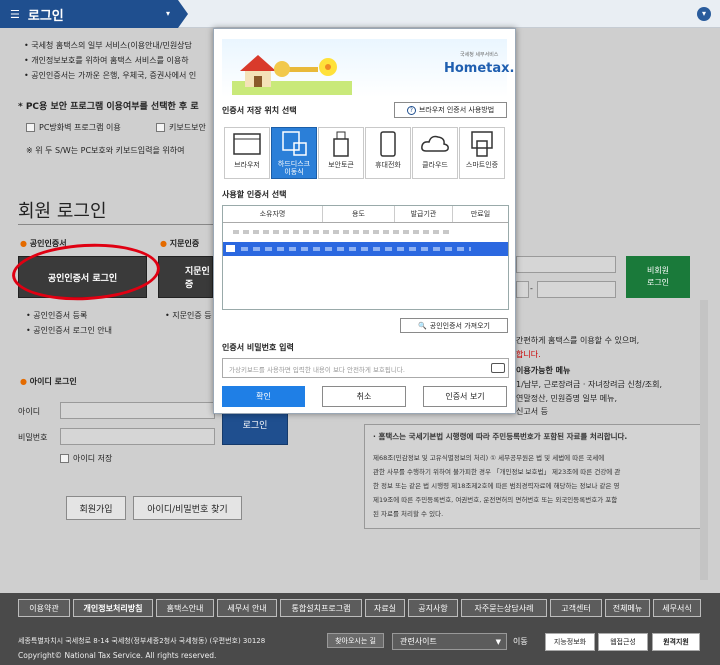 This screenshot has width=720, height=665. I want to click on nonmember-login-button: 비회원 로그인, so click(658, 277).